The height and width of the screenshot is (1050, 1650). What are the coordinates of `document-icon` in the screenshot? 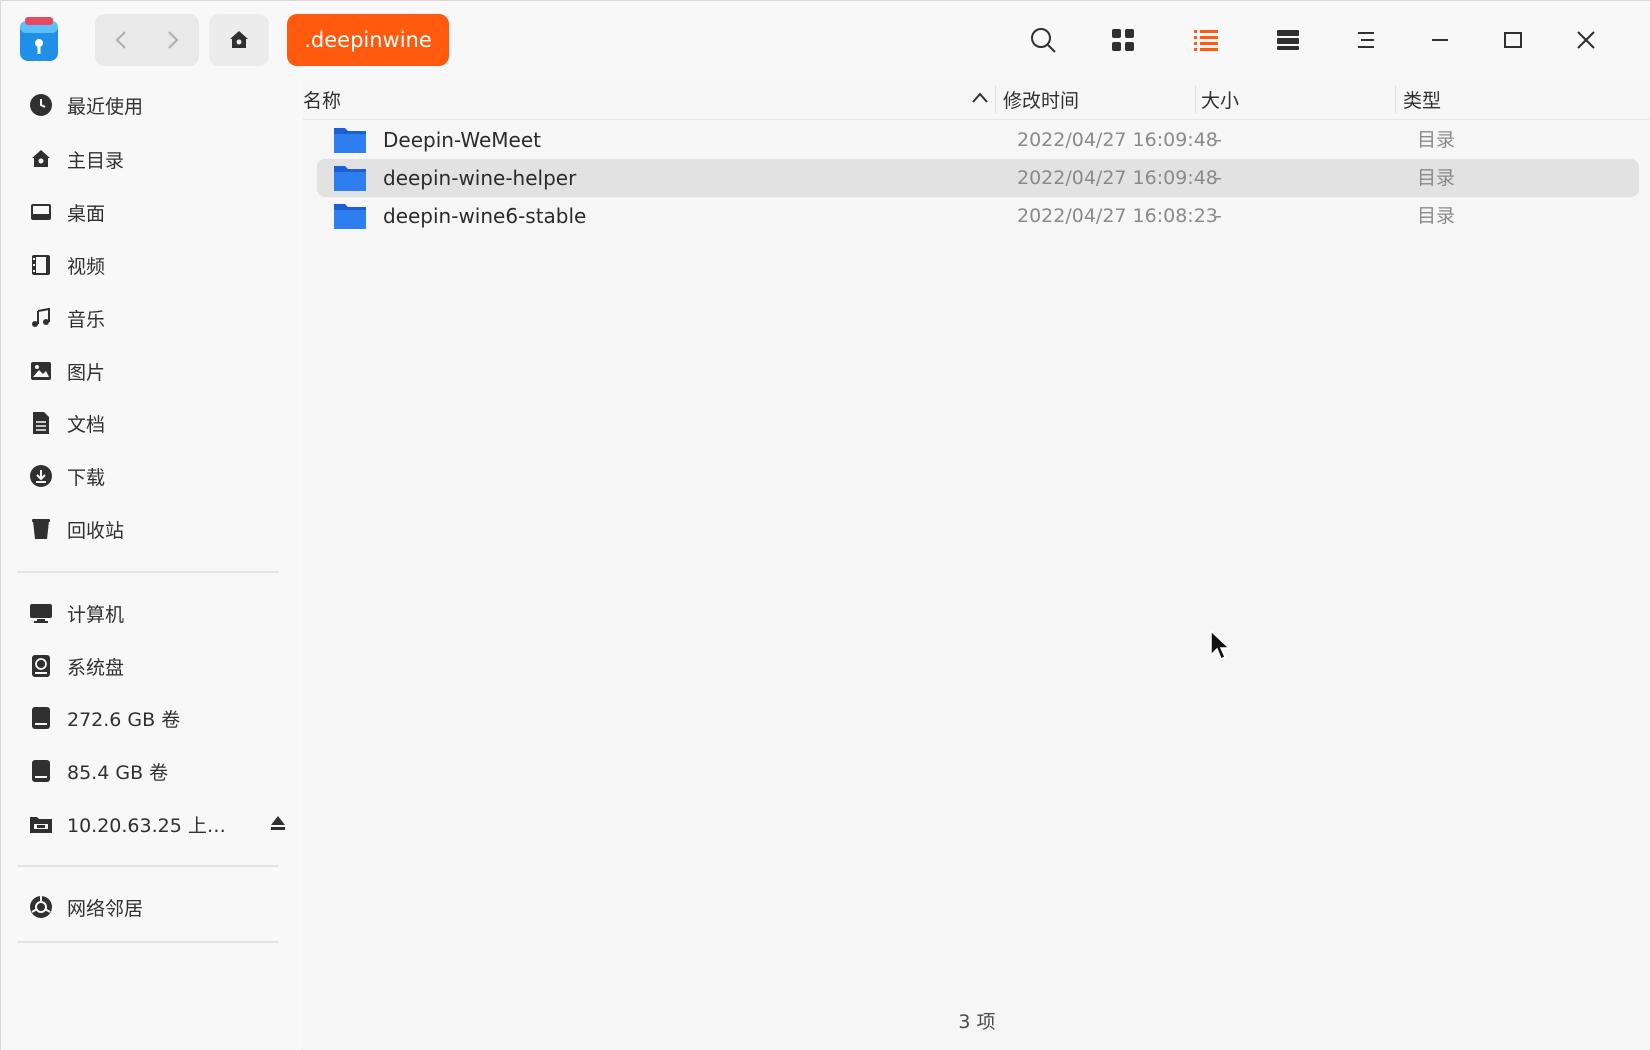 It's located at (41, 423).